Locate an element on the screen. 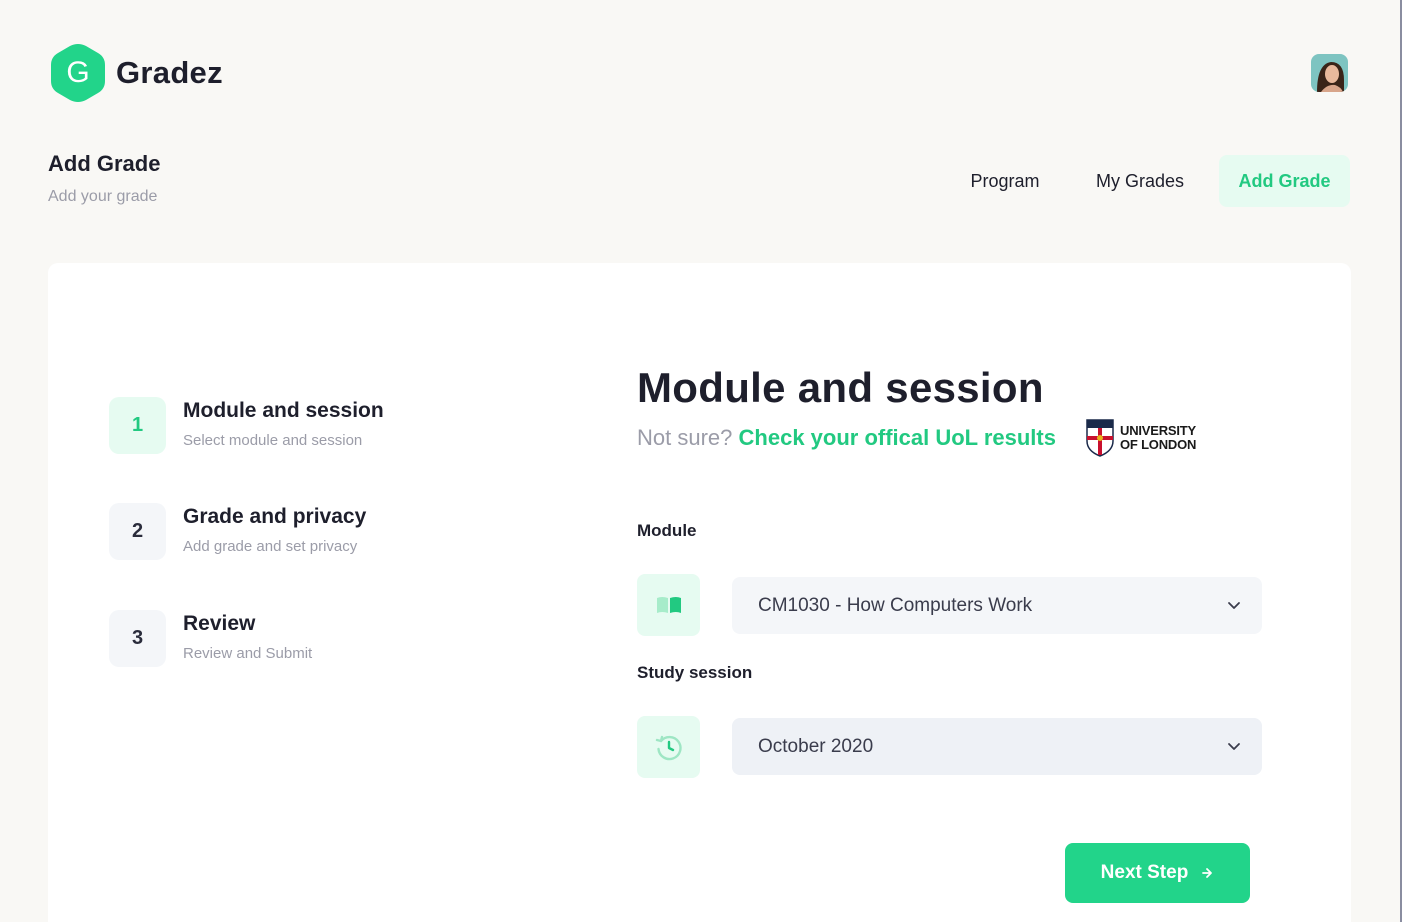  logo-hexagon-icon: G is located at coordinates (78, 73).